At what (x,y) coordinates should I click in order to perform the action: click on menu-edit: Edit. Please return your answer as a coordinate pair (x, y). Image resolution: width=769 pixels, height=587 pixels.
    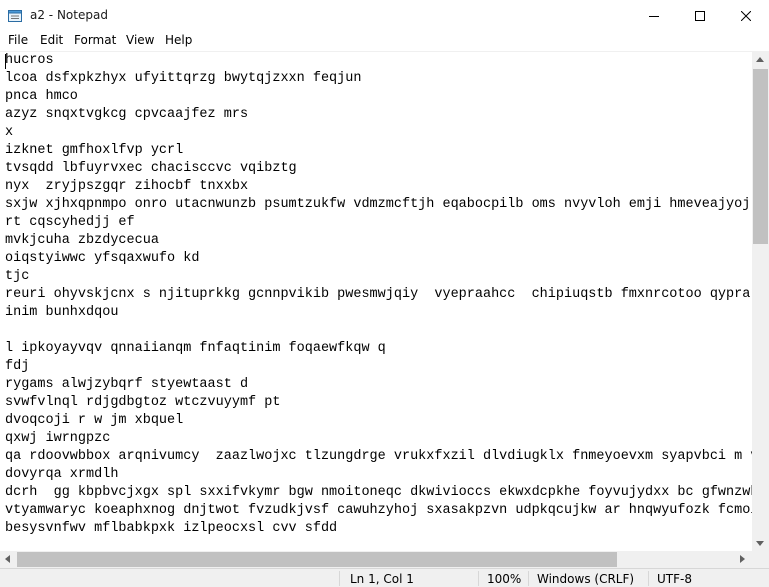
    Looking at the image, I should click on (51, 40).